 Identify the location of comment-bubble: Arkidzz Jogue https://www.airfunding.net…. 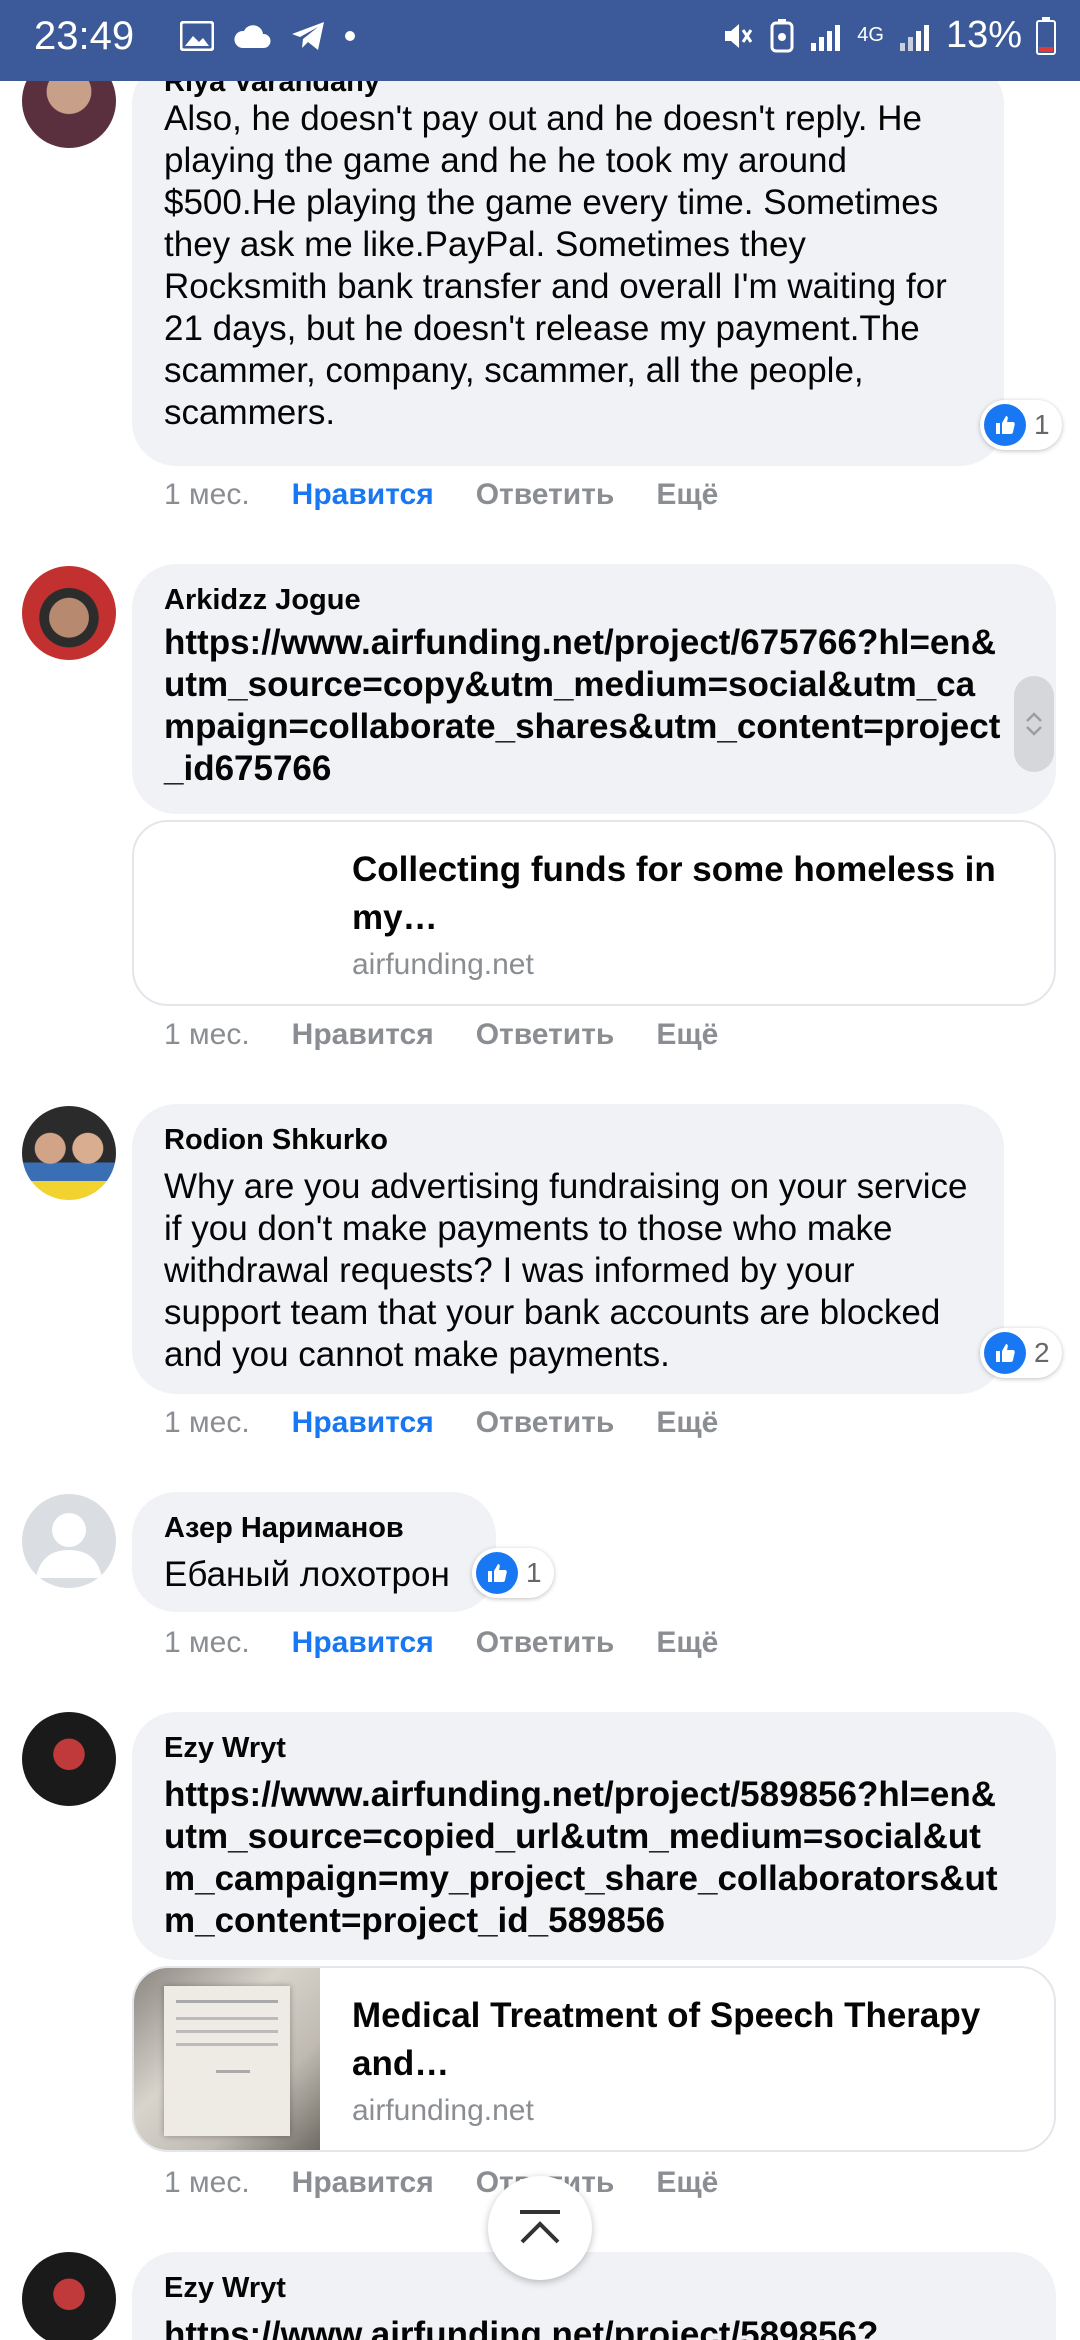
(594, 689).